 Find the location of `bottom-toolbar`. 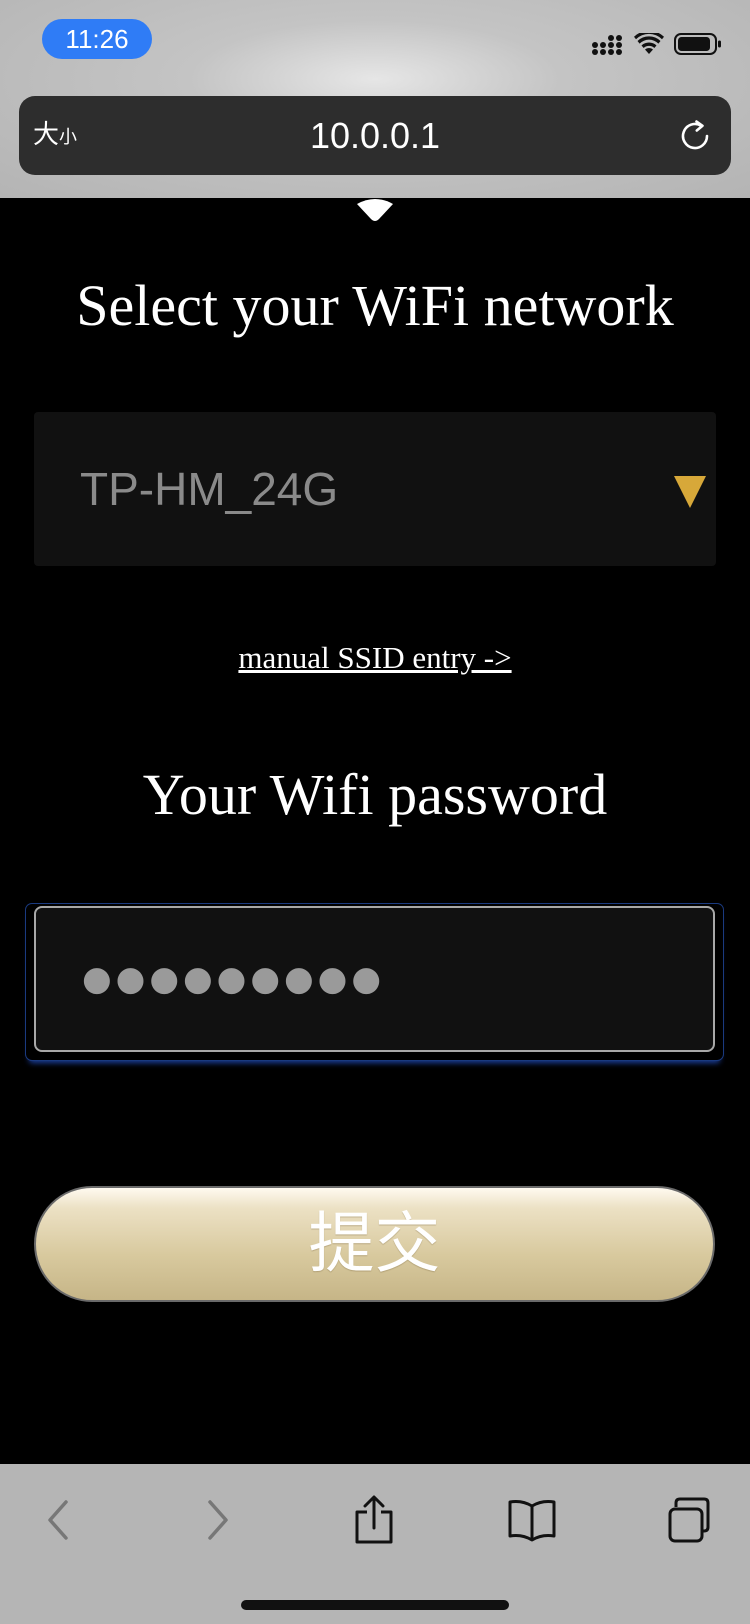

bottom-toolbar is located at coordinates (375, 1544).